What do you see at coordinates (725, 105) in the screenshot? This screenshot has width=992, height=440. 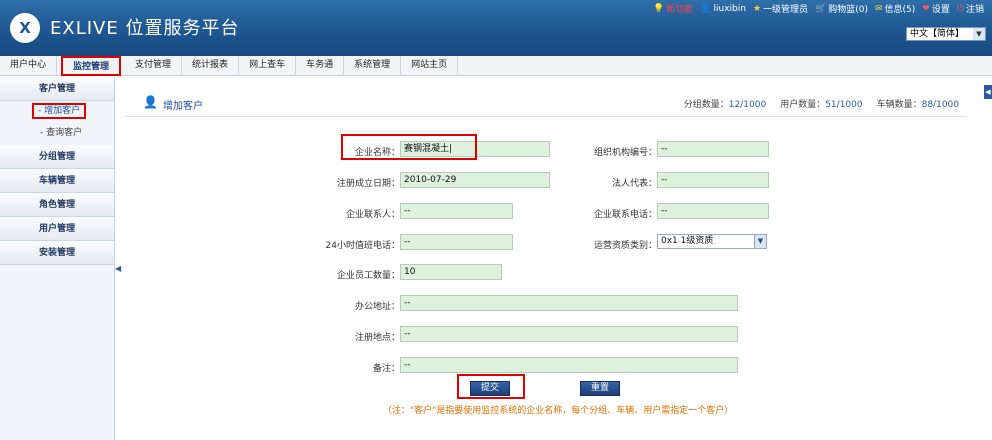 I see `group-count: 分组数量：12/1000` at bounding box center [725, 105].